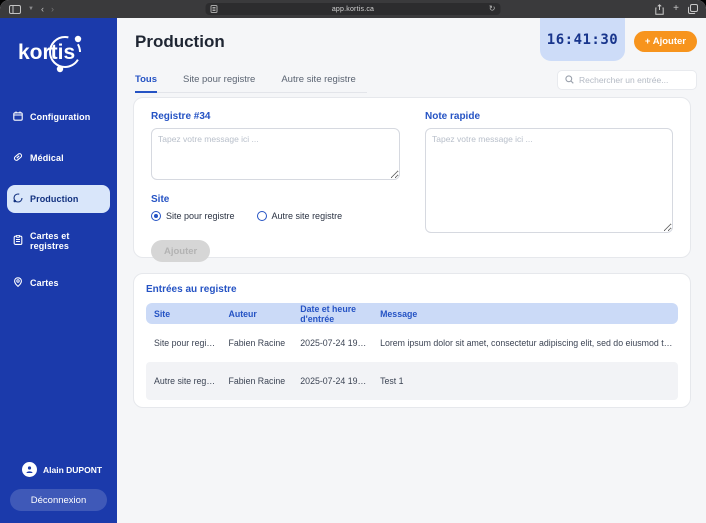 This screenshot has width=706, height=523. Describe the element at coordinates (18, 158) in the screenshot. I see `pill-icon` at that location.